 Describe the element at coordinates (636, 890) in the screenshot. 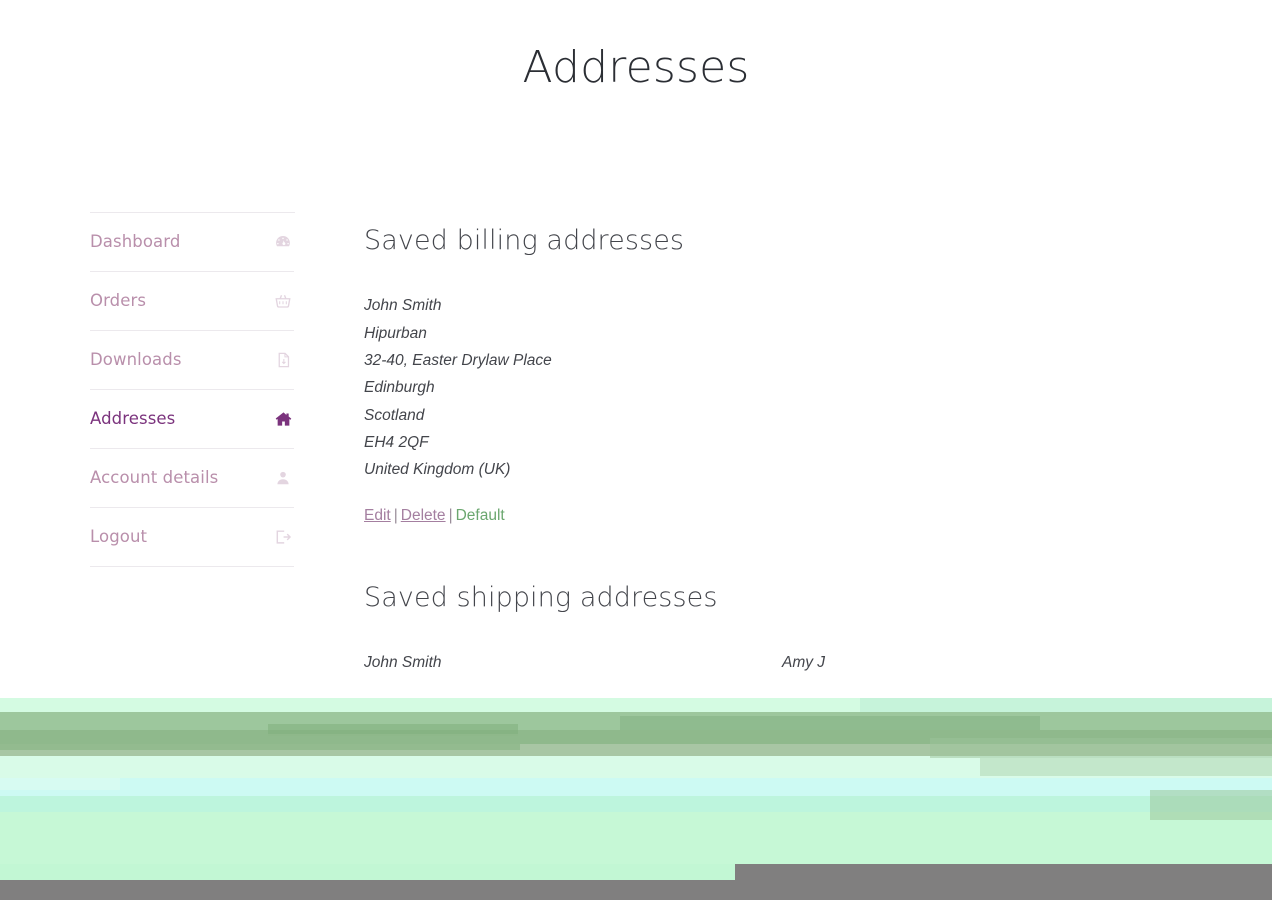

I see `bottom-grey-bar` at that location.